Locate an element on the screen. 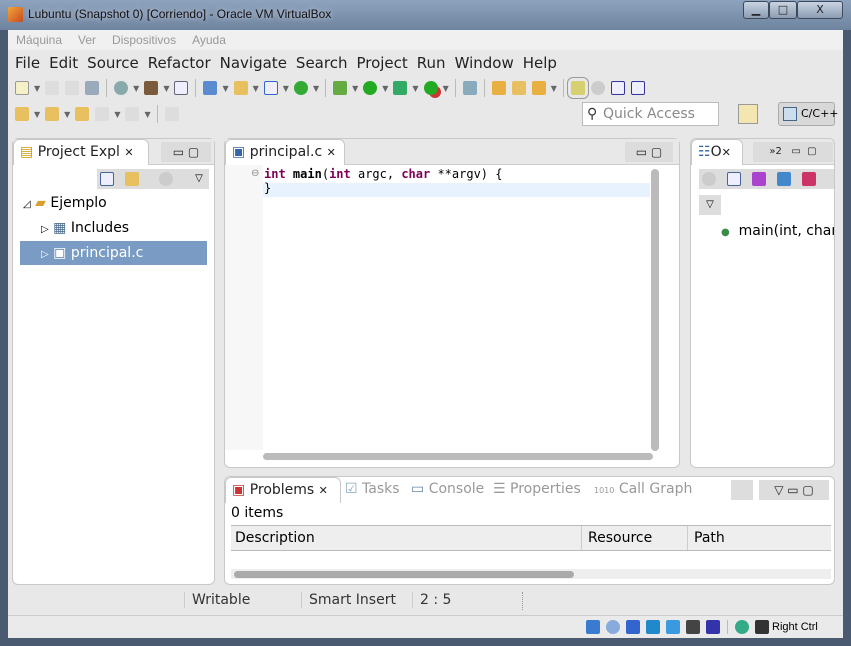 This screenshot has height=646, width=851. back-icon is located at coordinates (102, 114).